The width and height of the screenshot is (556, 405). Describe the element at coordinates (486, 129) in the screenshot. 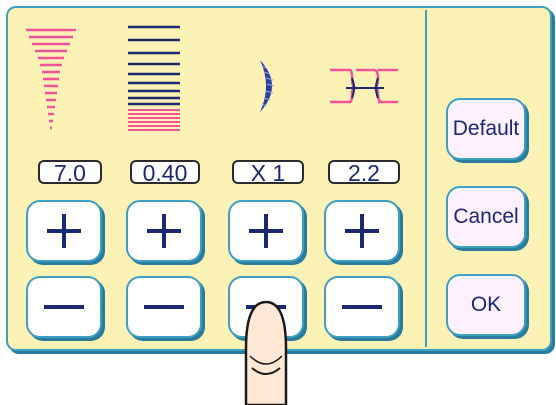

I see `default-button: Default` at that location.